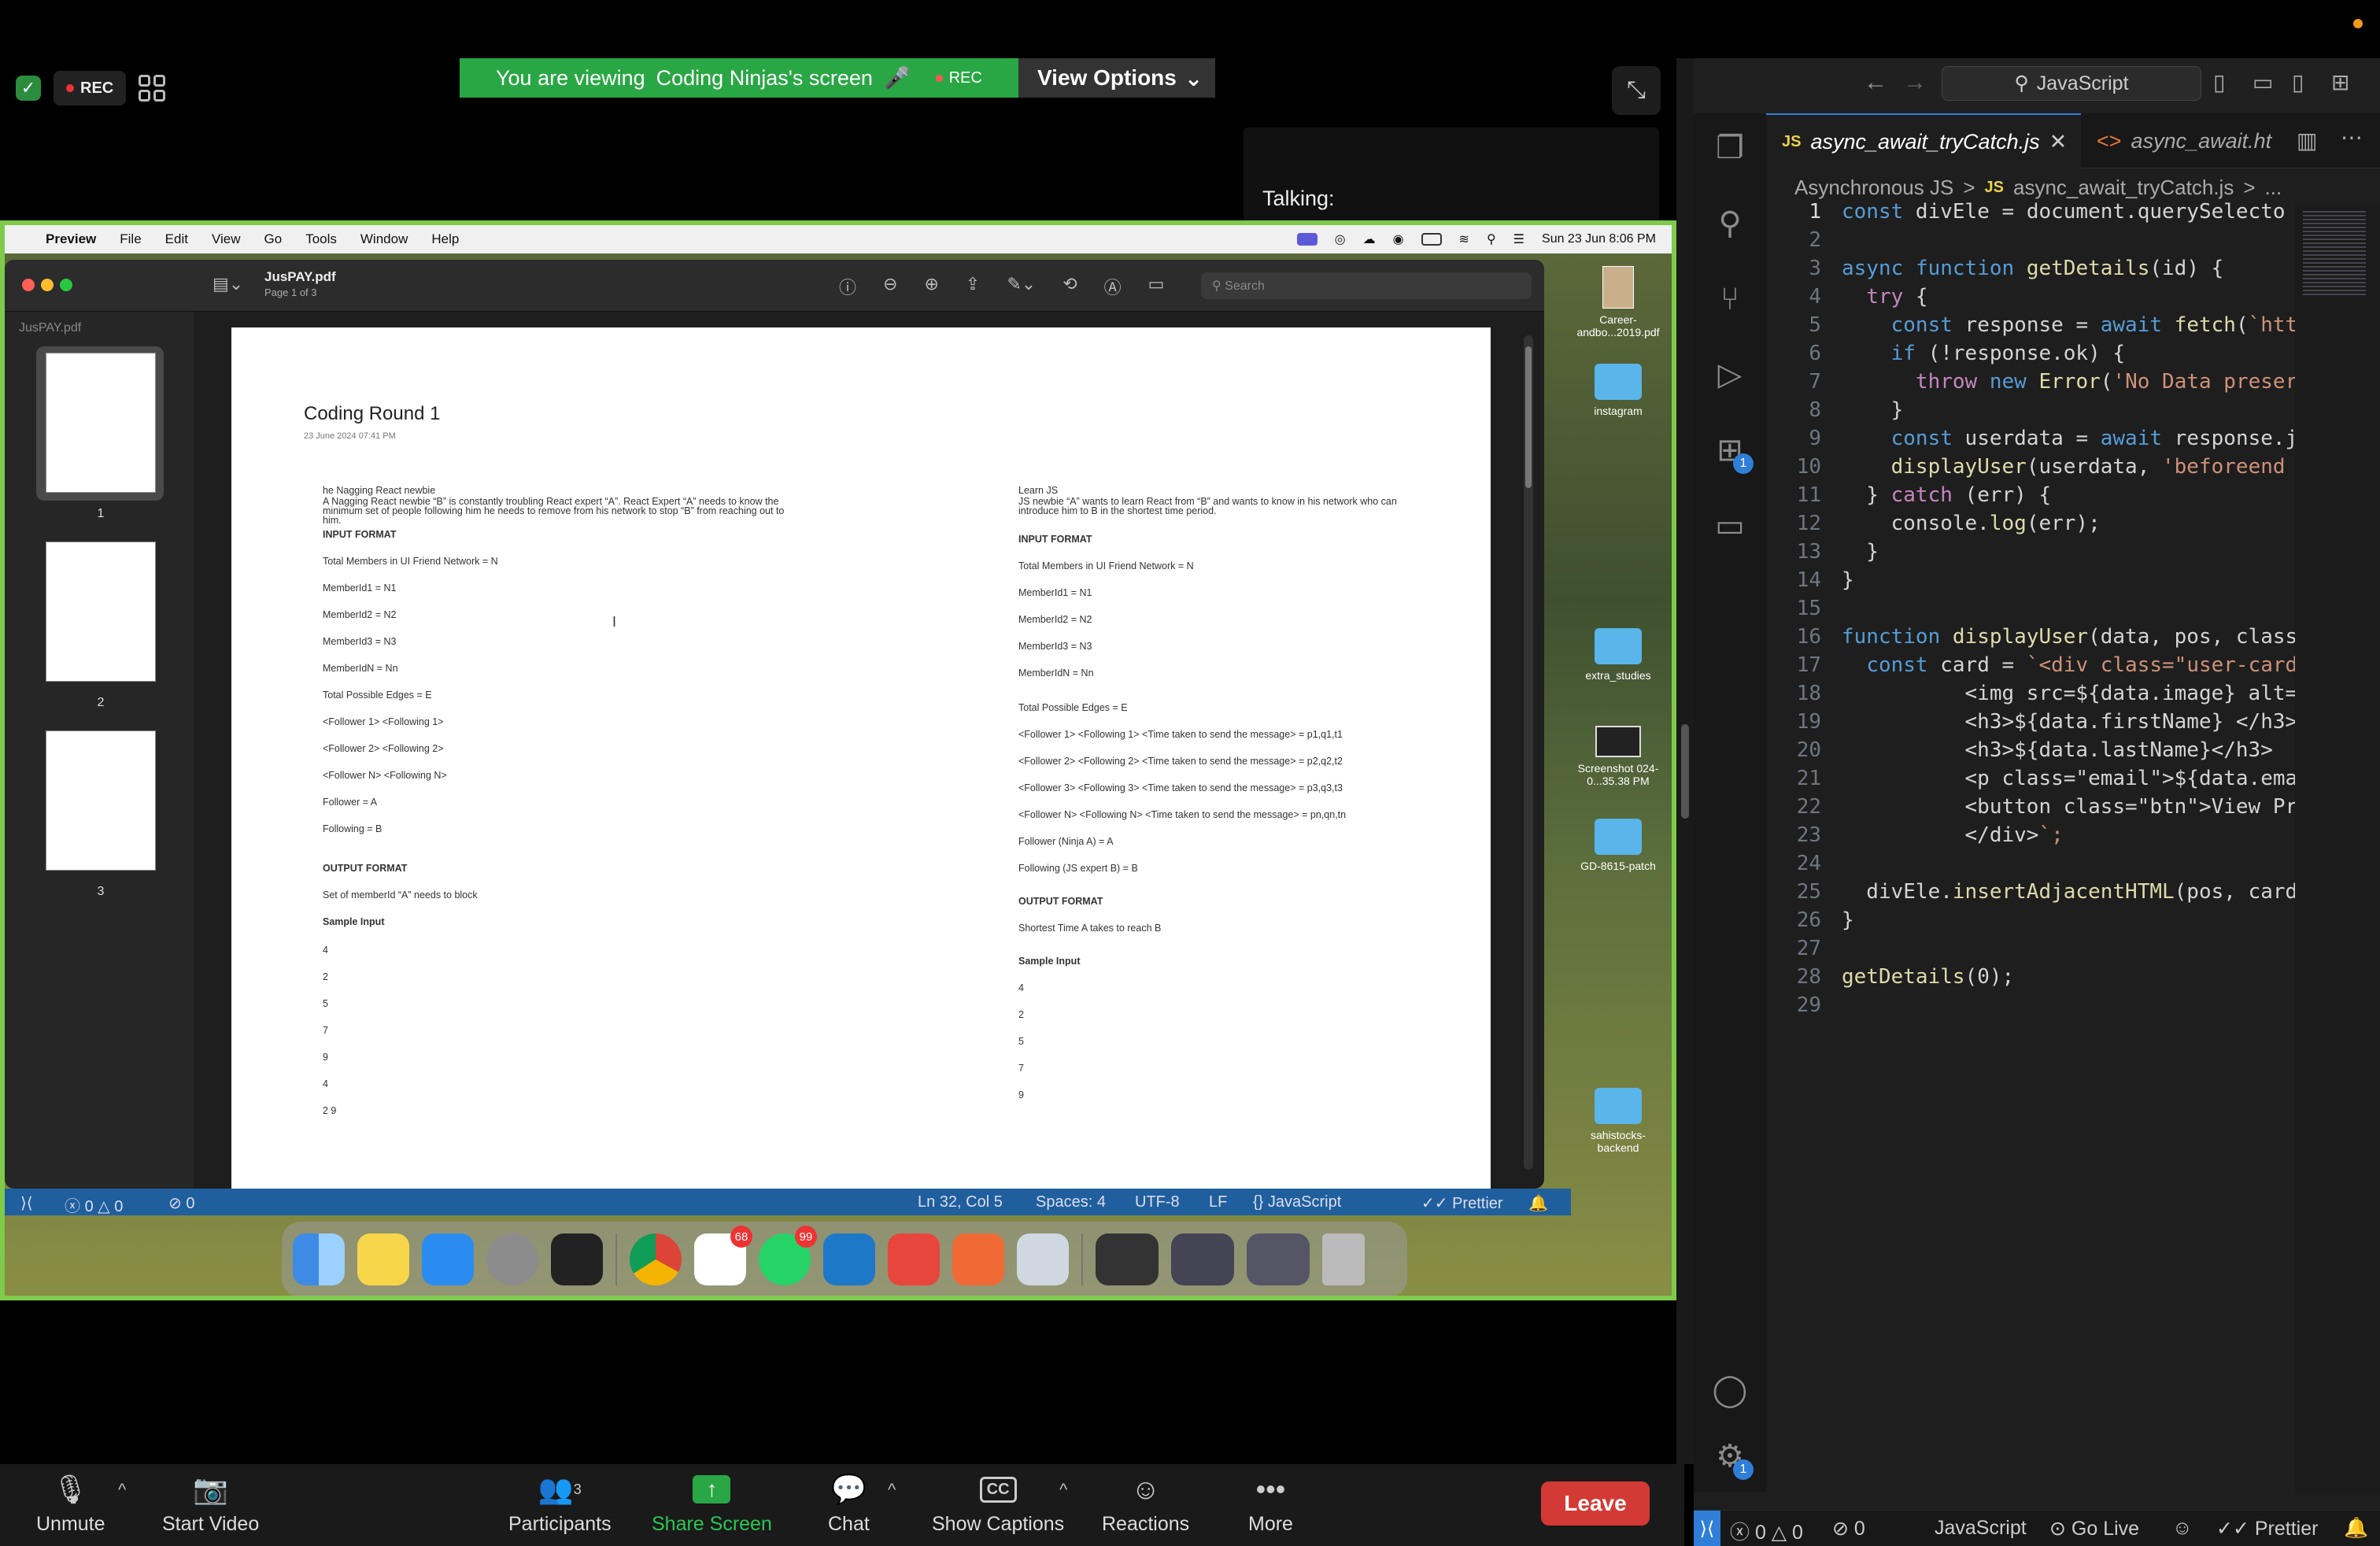 This screenshot has width=2380, height=1546. What do you see at coordinates (2070, 325) in the screenshot?
I see `code-line: const response = await fetch(`htt` at bounding box center [2070, 325].